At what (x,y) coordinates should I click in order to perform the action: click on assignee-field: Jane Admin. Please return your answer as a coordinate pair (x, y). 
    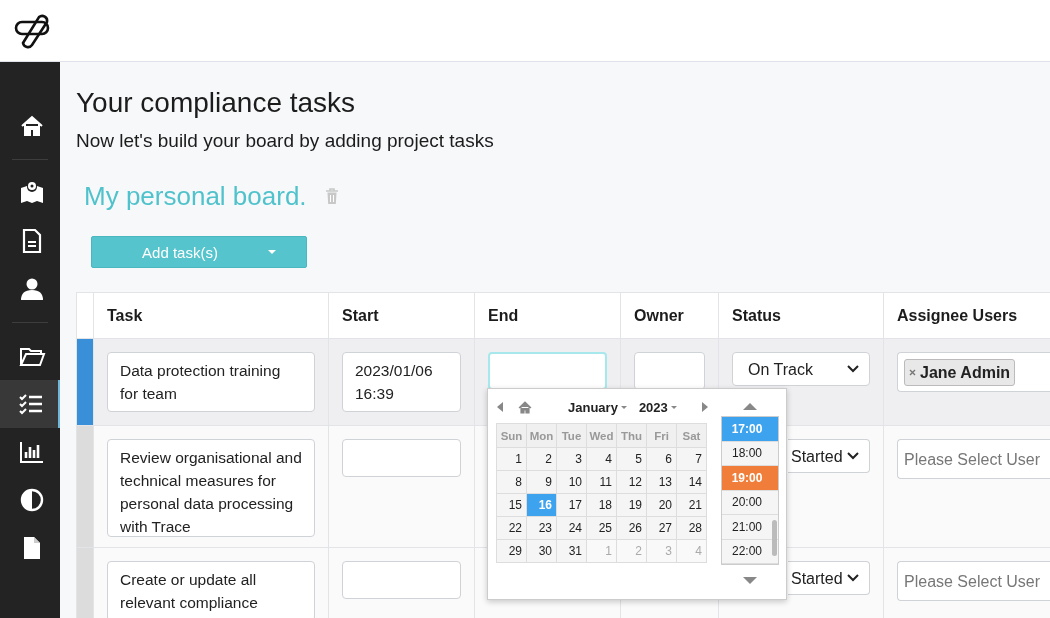
    Looking at the image, I should click on (973, 372).